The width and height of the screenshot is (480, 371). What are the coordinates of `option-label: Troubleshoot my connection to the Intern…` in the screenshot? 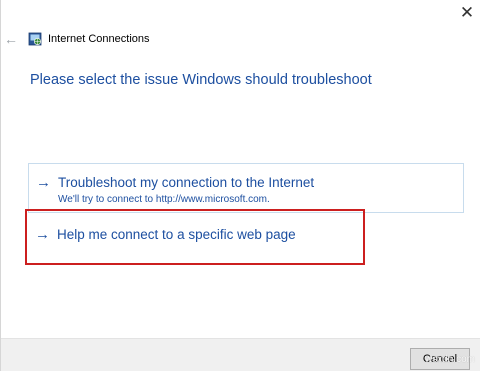 It's located at (186, 182).